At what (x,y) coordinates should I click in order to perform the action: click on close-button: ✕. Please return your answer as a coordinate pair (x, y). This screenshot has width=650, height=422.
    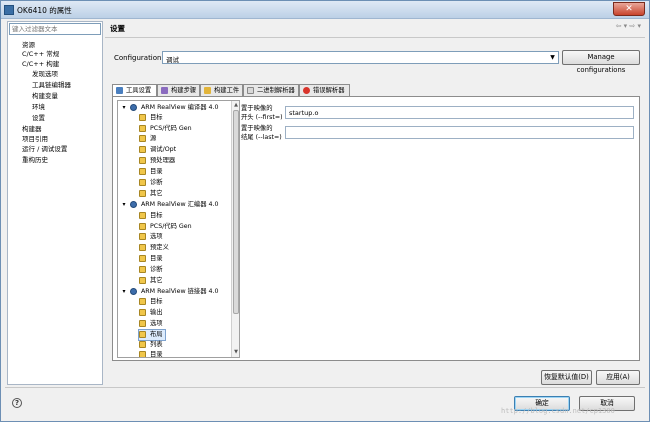
    Looking at the image, I should click on (629, 9).